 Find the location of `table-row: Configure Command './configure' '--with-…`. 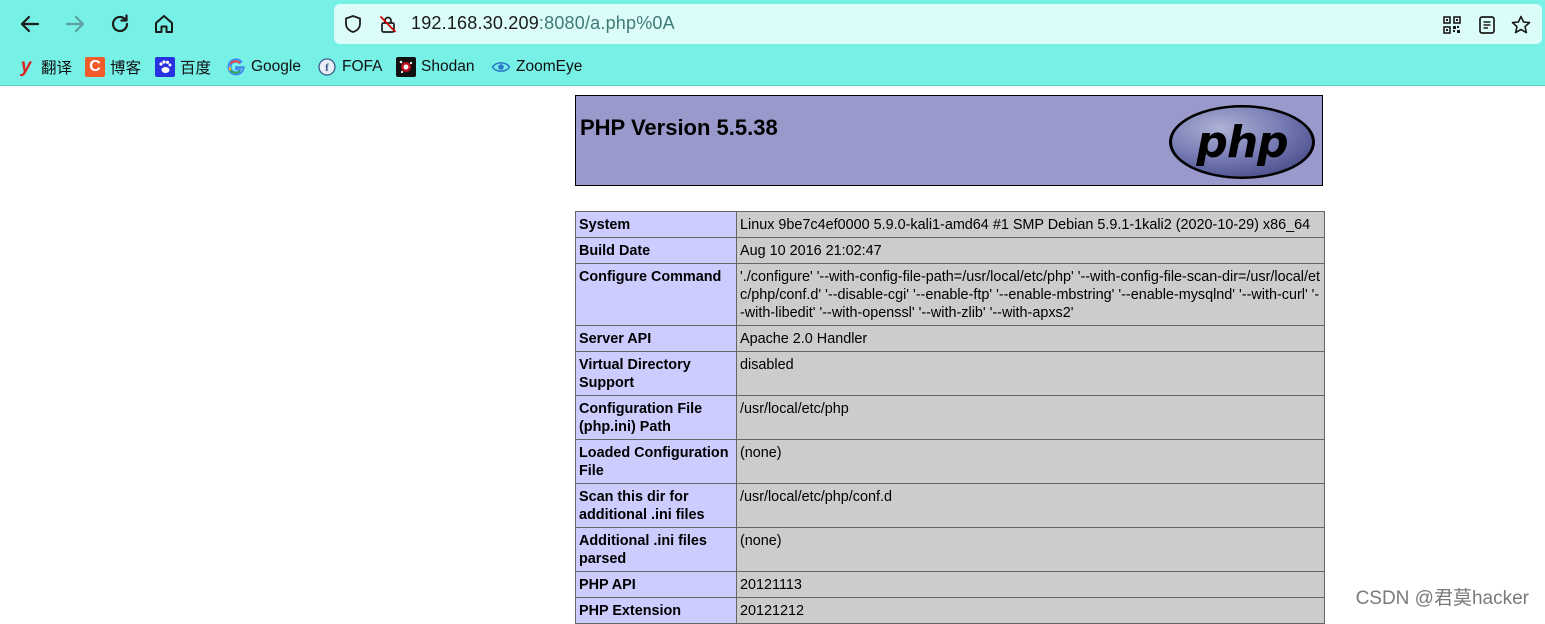

table-row: Configure Command './configure' '--with-… is located at coordinates (950, 294).